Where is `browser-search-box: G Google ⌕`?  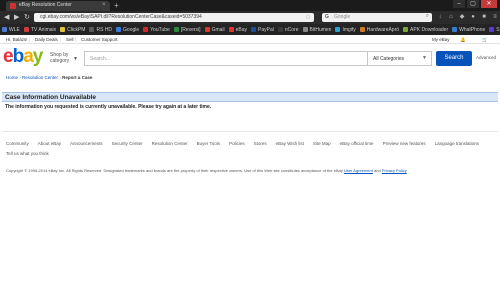 browser-search-box: G Google ⌕ is located at coordinates (377, 17).